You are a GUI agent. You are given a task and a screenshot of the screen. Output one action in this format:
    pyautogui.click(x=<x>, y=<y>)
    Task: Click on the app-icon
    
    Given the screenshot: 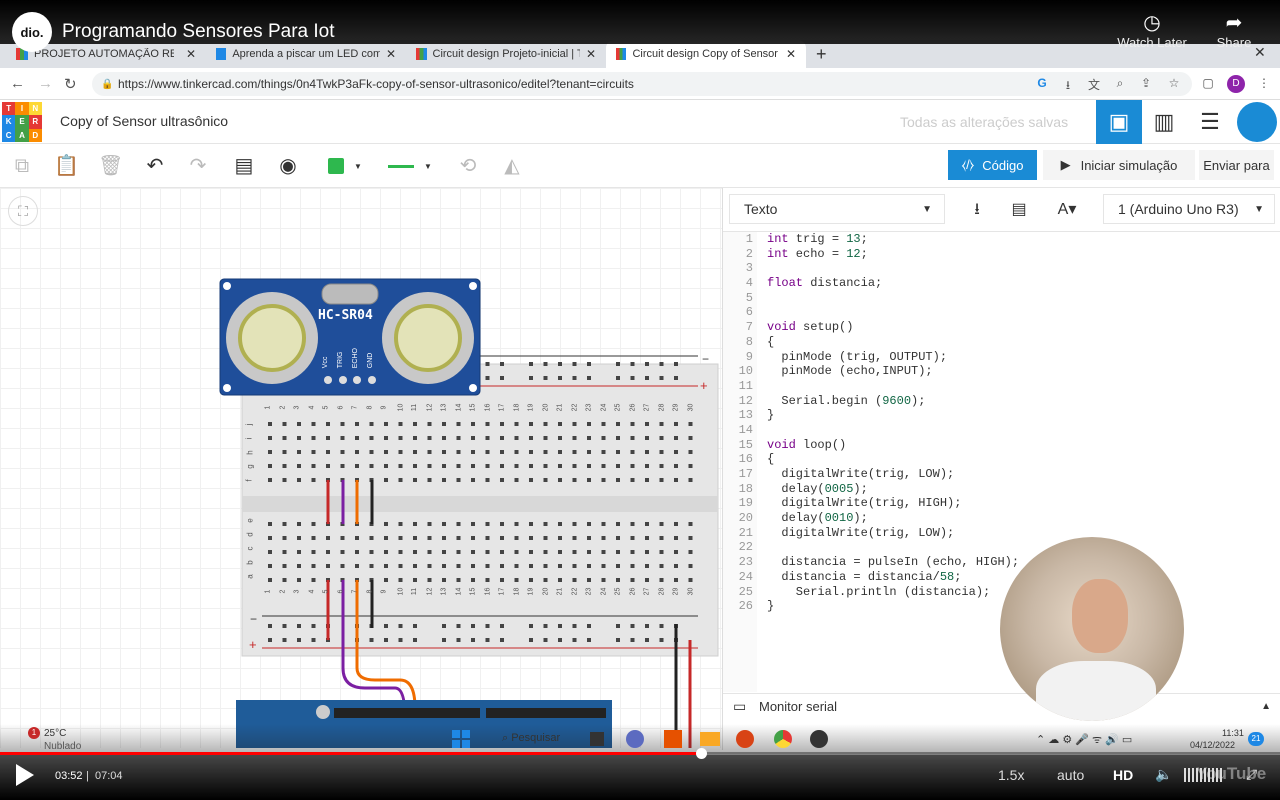 What is the action you would take?
    pyautogui.click(x=673, y=739)
    